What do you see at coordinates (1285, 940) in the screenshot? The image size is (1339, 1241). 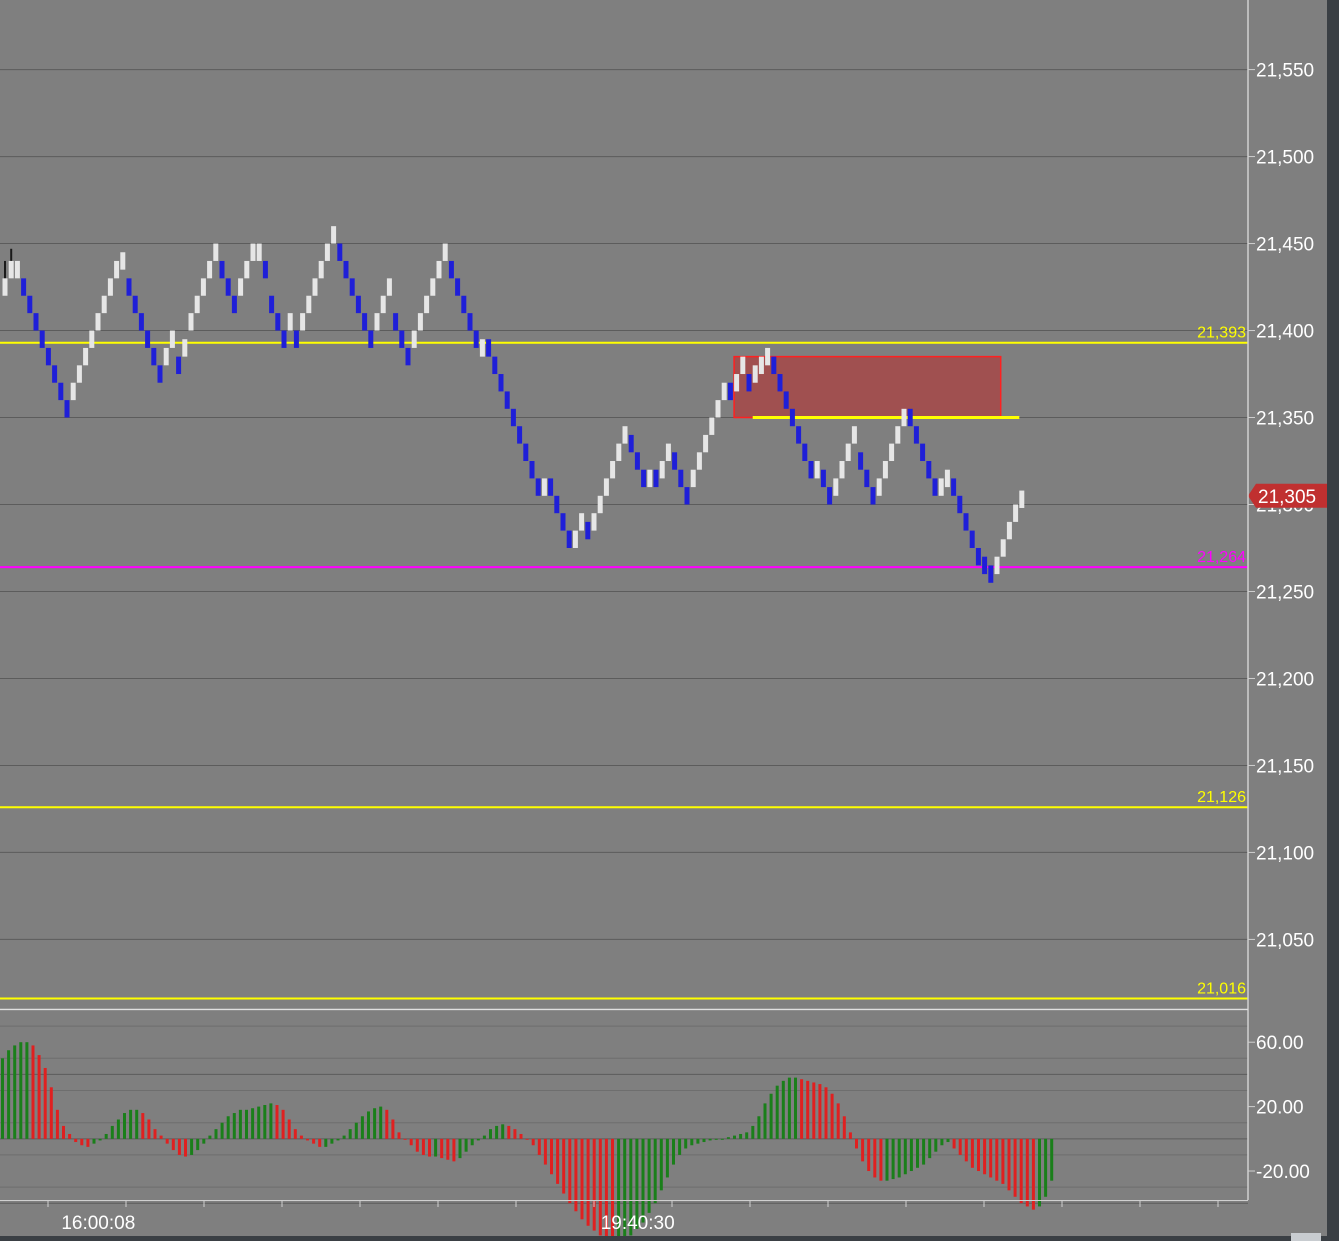 I see `price-tick-label: 21,050` at bounding box center [1285, 940].